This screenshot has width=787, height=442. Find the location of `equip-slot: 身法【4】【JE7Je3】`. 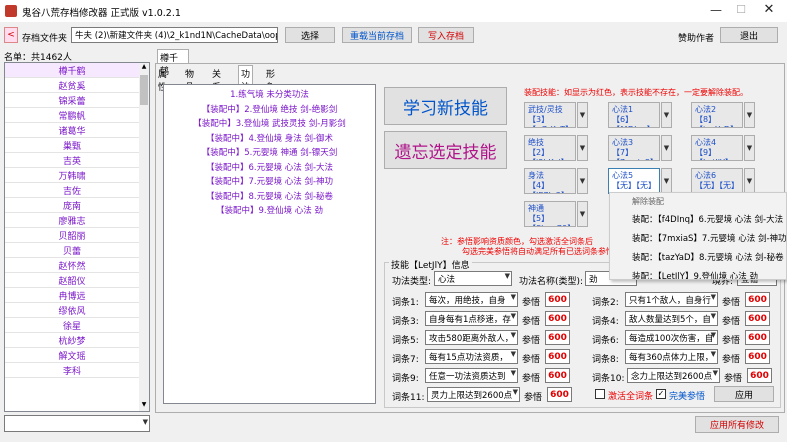

equip-slot: 身法【4】【JE7Je3】 is located at coordinates (550, 181).